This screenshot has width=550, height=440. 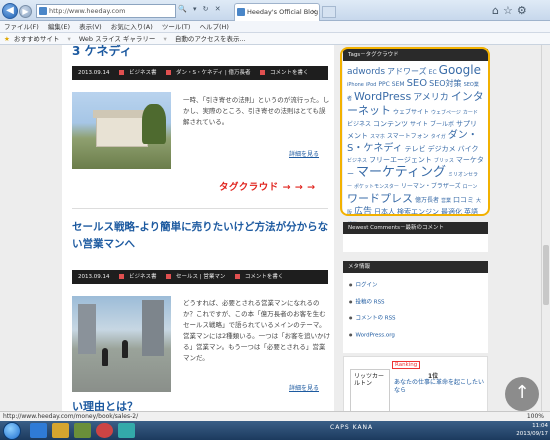 What do you see at coordinates (213, 73) in the screenshot?
I see `post1-tags: ダン・S・ケネディ | 億万長者` at bounding box center [213, 73].